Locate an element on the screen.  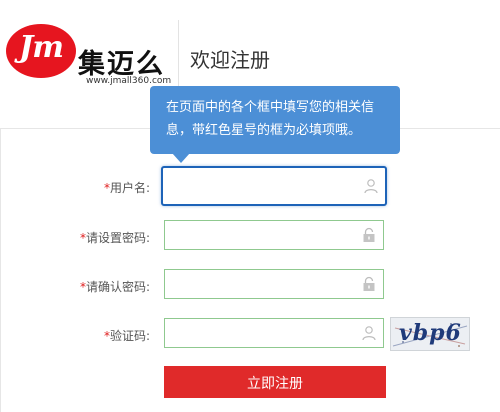
help-tooltip: 在页面中的各个框中填写您的相关信息，带红色星号的框为必填项哦。 is located at coordinates (275, 120).